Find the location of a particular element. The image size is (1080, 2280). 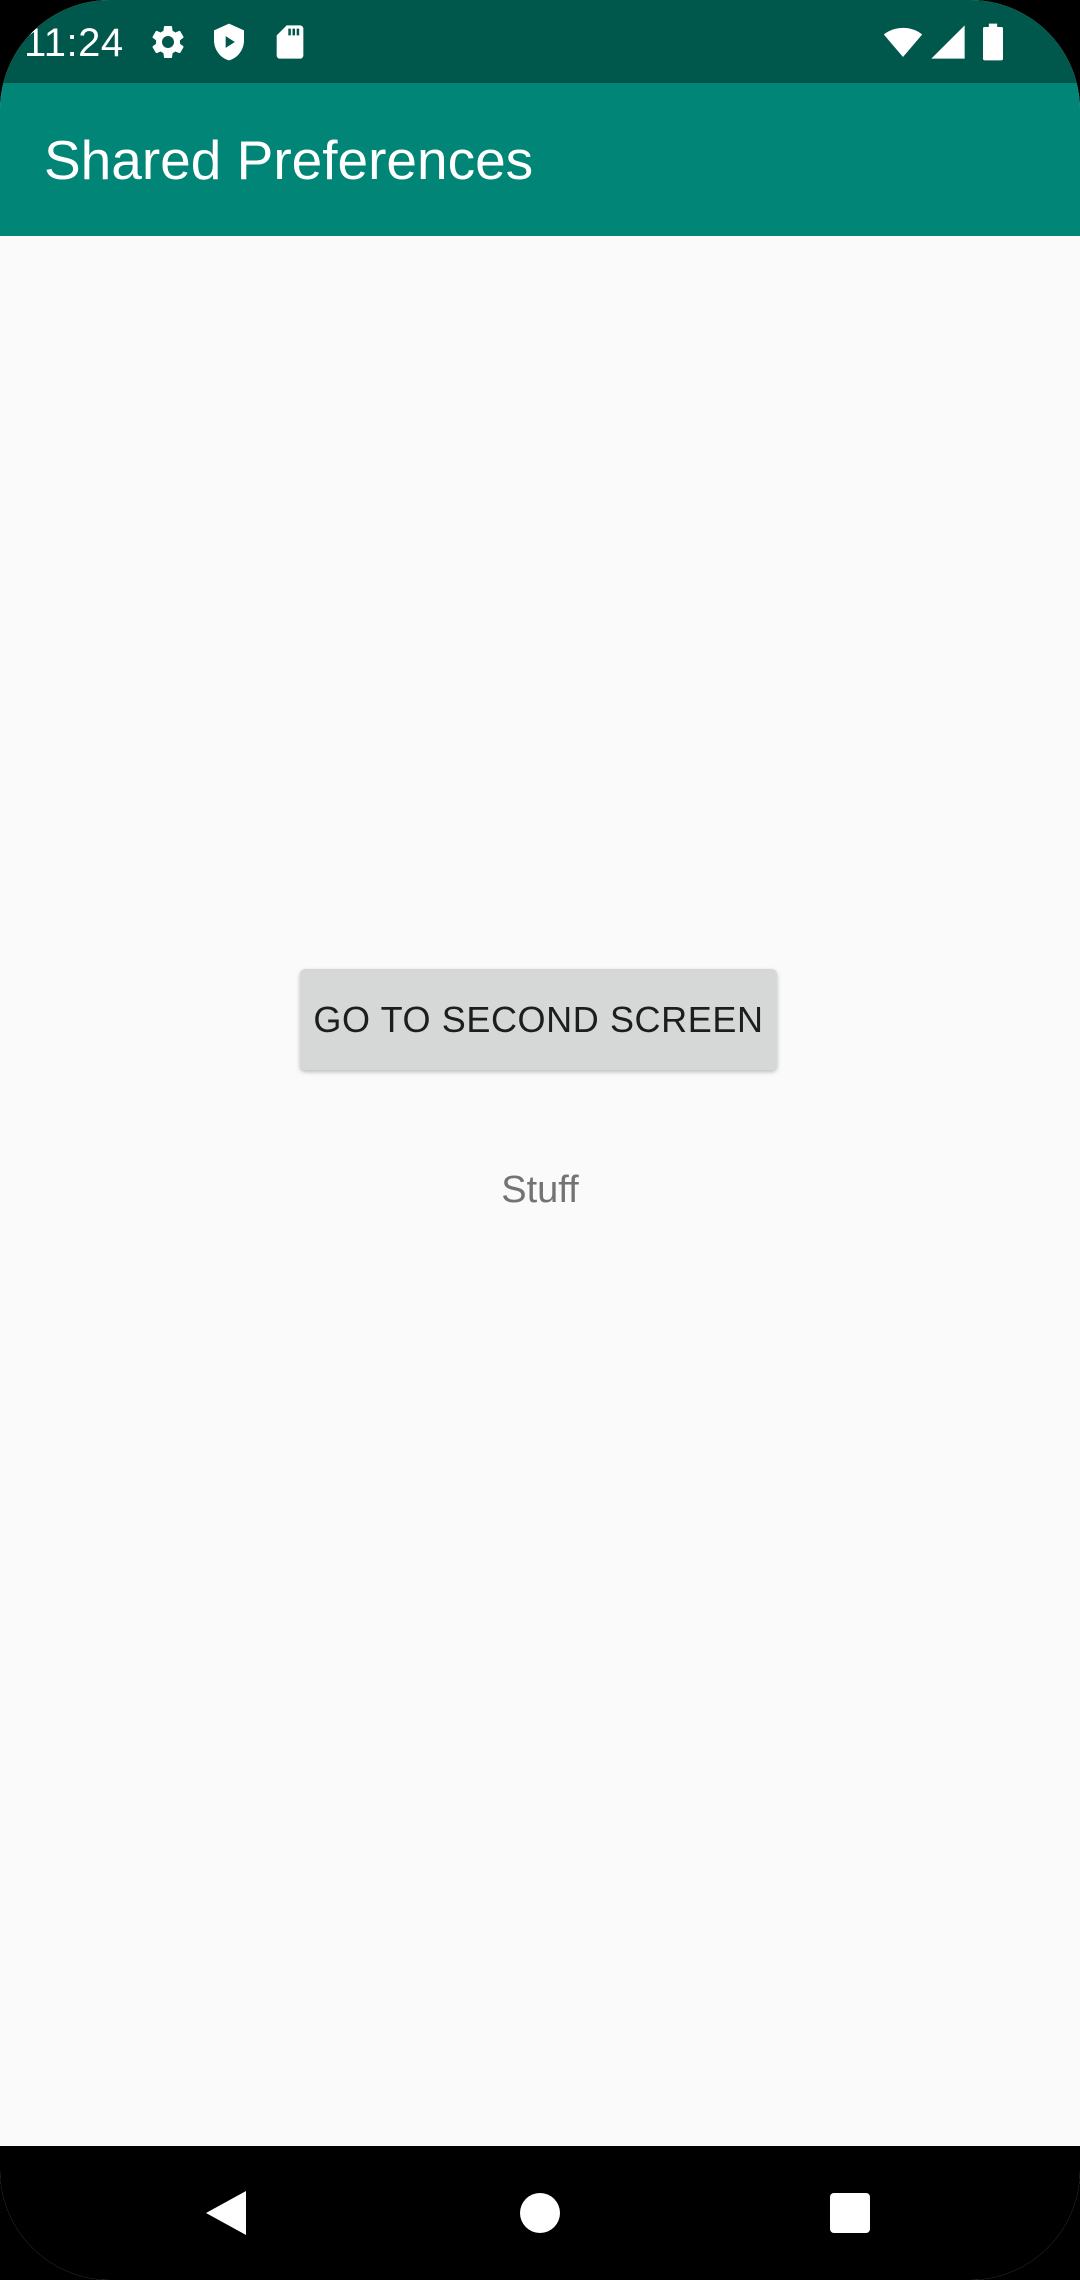

go-to-second-screen-button: GO TO SECOND SCREEN is located at coordinates (538, 1019).